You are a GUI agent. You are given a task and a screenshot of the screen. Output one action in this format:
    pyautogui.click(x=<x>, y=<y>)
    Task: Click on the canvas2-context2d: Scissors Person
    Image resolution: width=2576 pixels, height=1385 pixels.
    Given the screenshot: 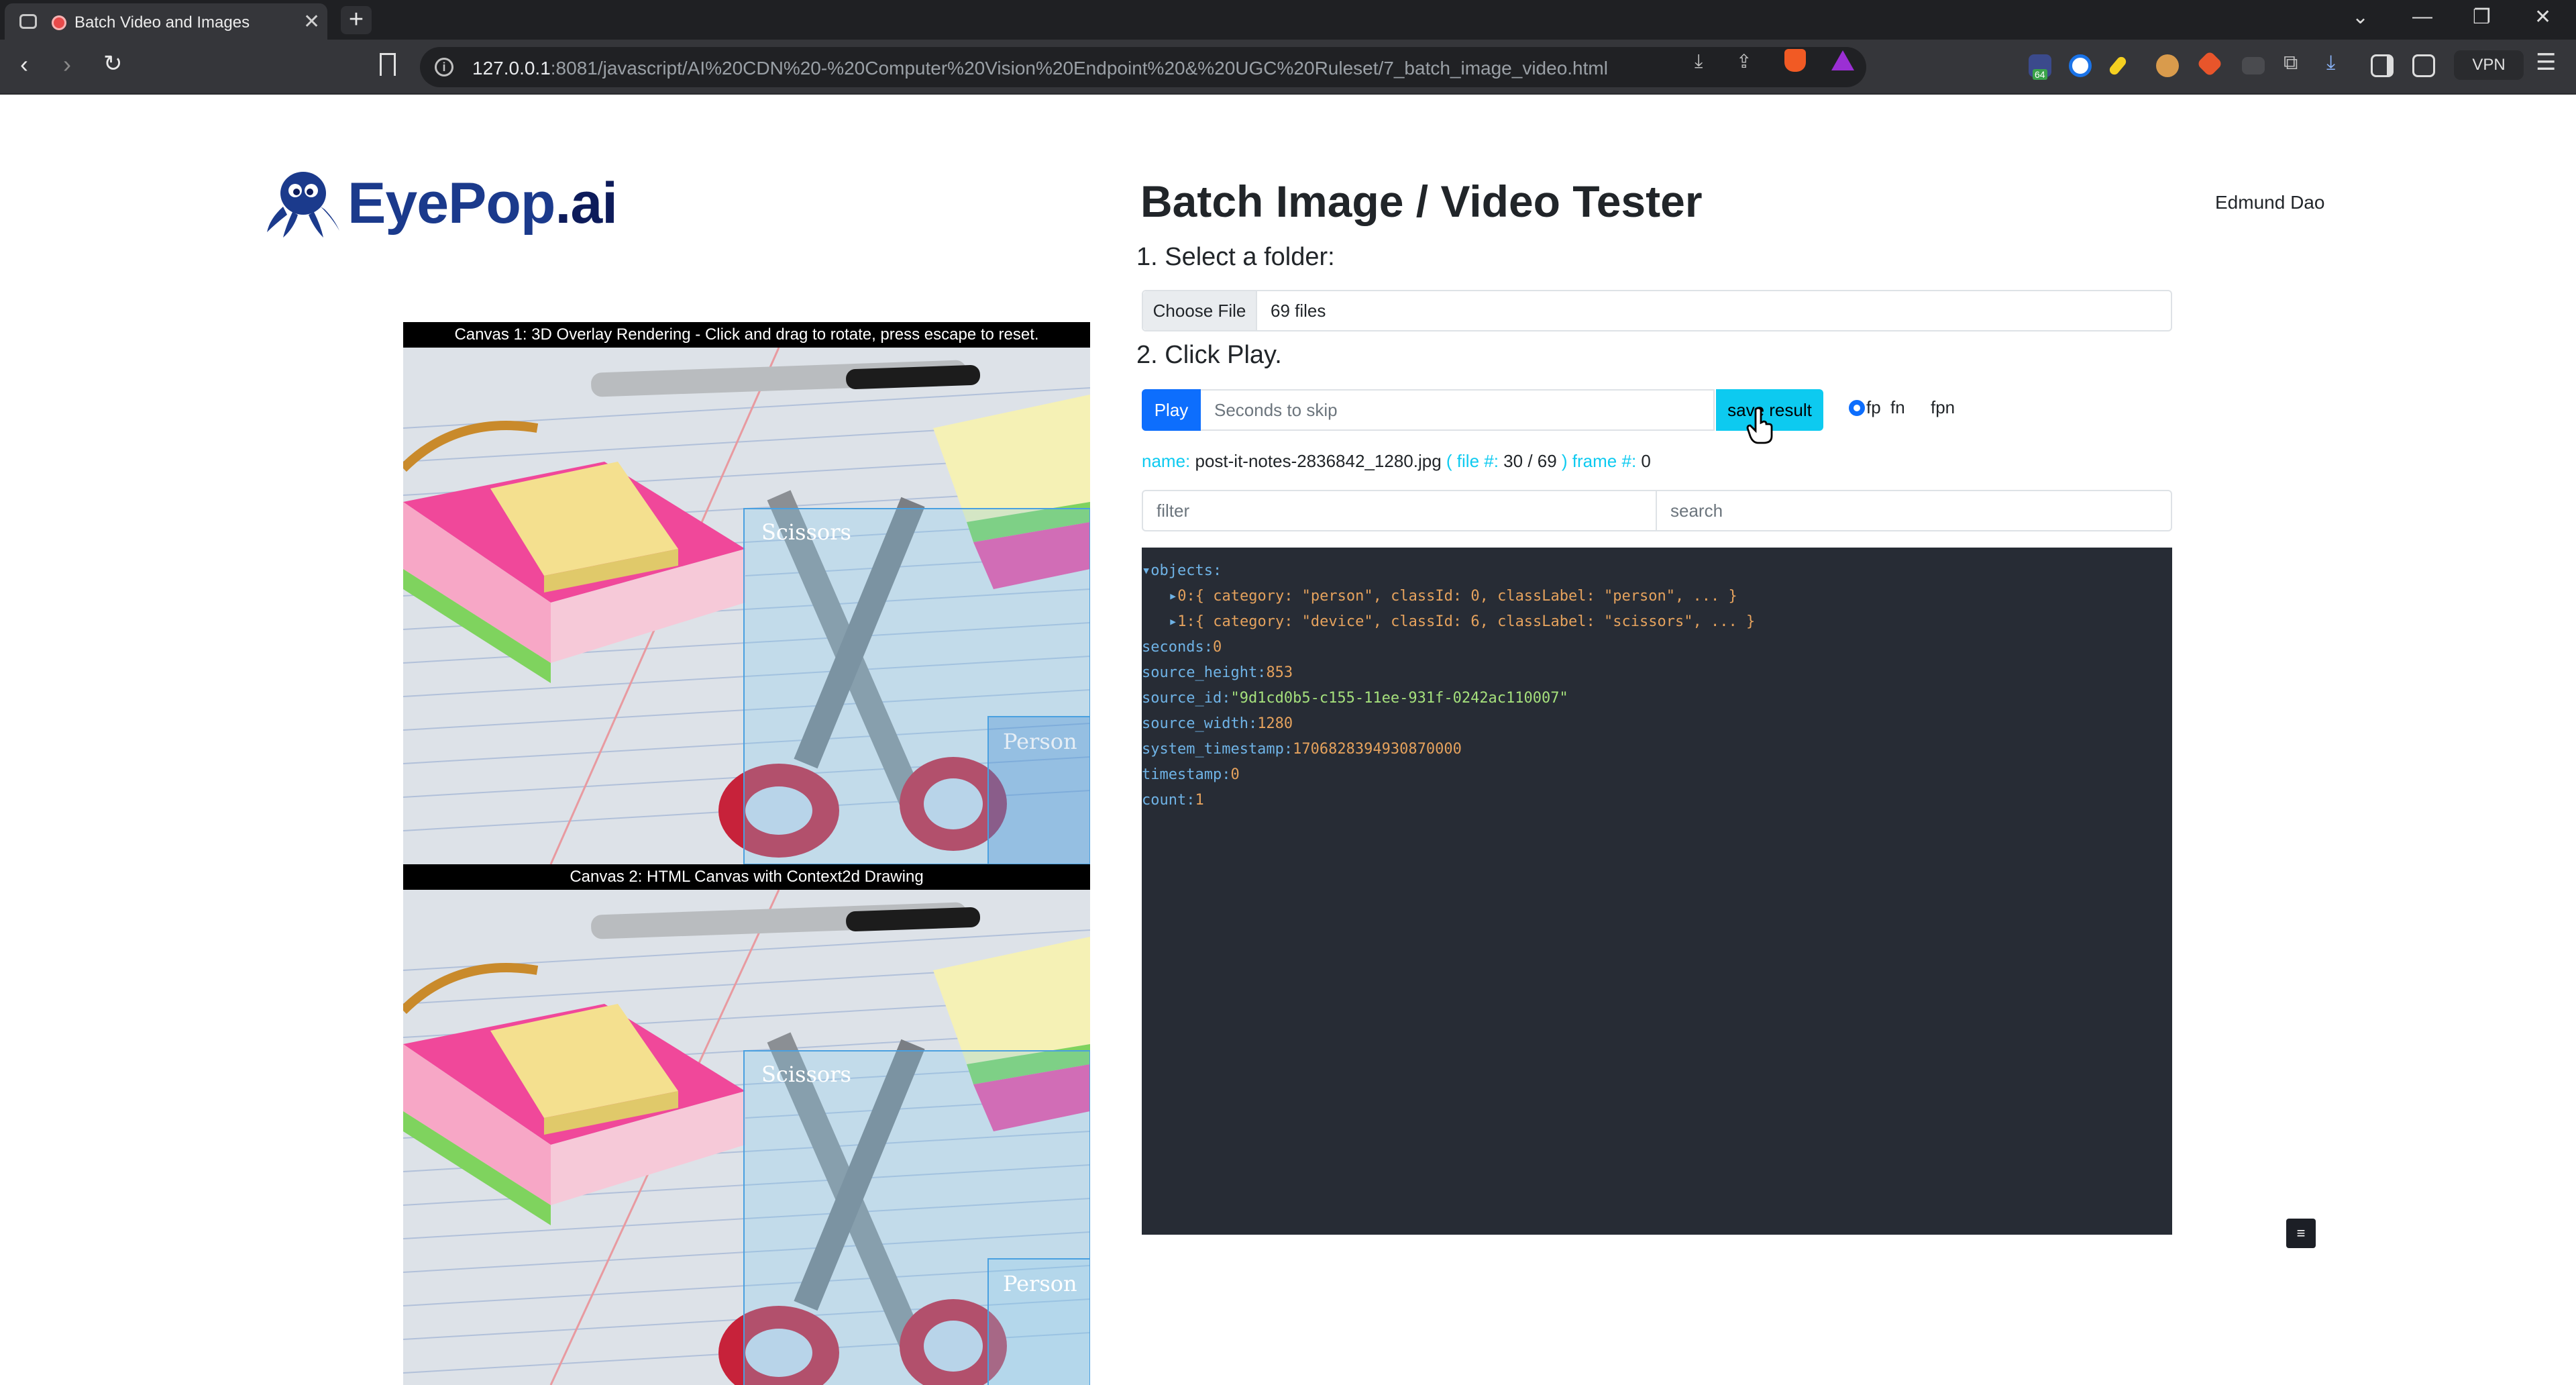 What is the action you would take?
    pyautogui.click(x=746, y=1137)
    